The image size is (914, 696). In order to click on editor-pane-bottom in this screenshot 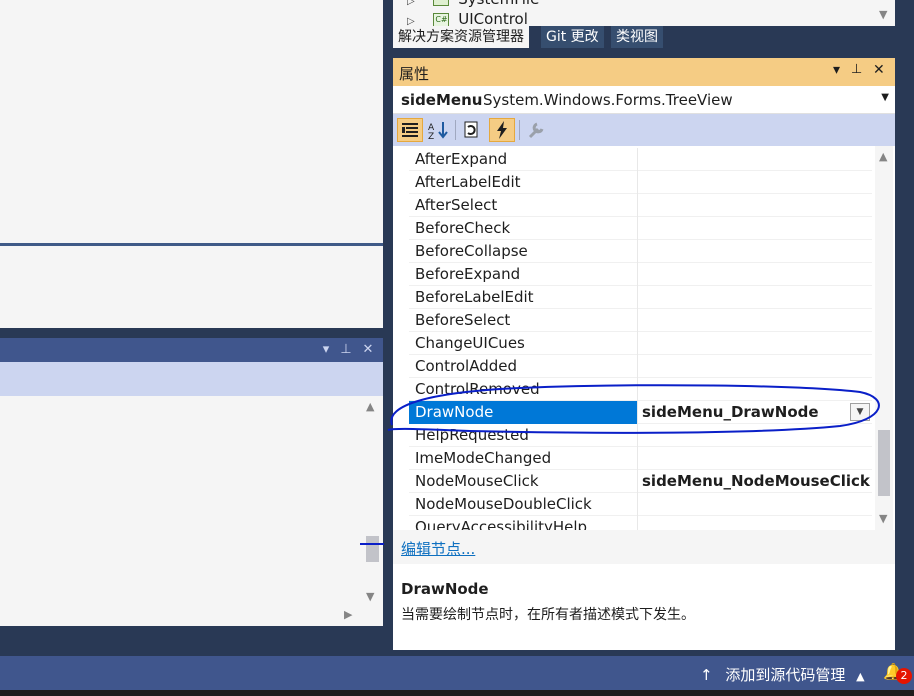, I will do `click(191, 287)`.